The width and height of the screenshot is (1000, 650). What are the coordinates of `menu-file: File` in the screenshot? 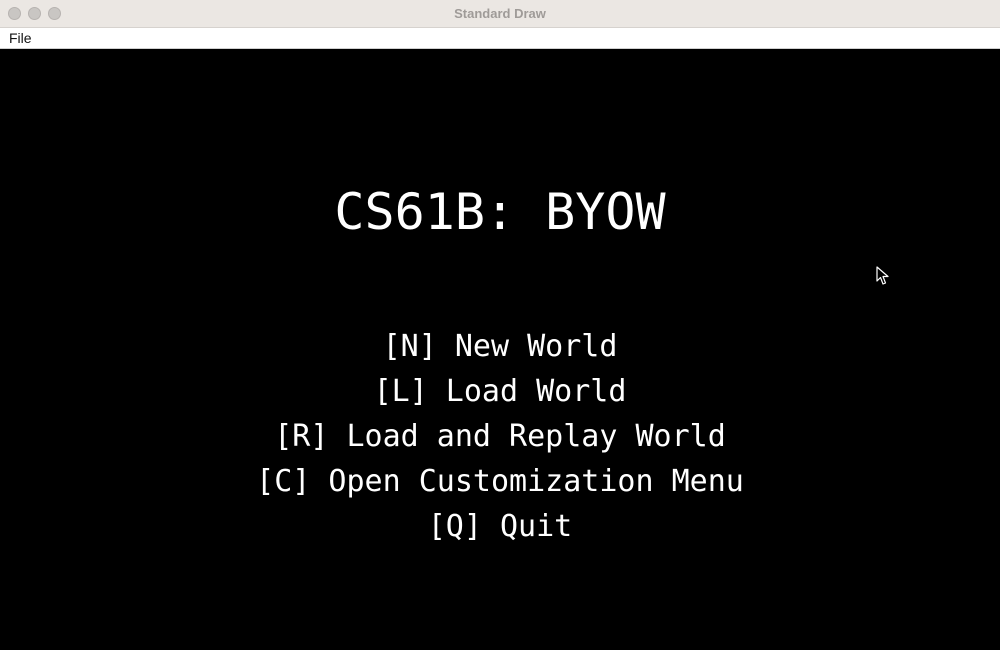 It's located at (20, 38).